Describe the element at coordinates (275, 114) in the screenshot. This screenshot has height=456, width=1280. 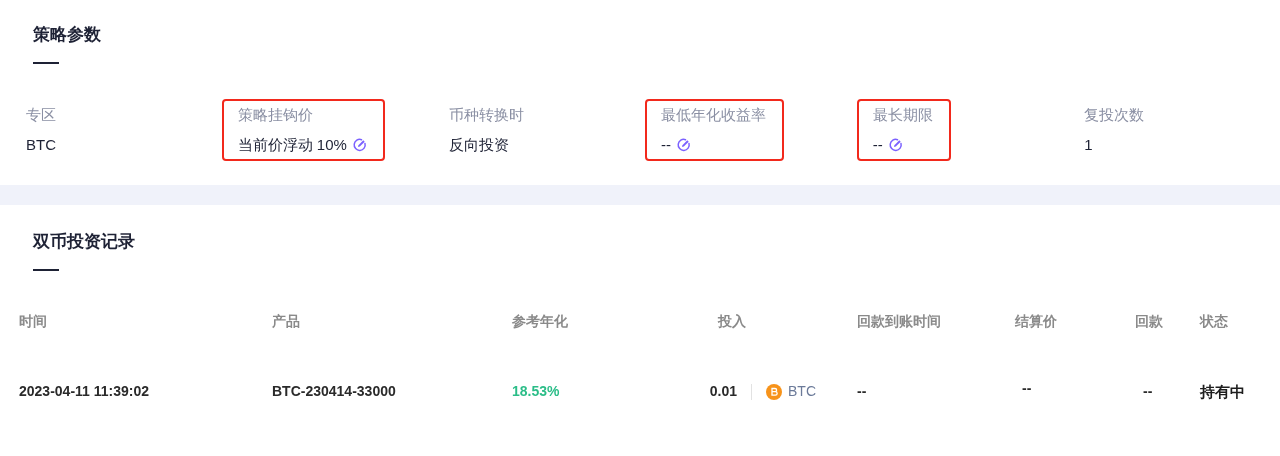
I see `param-label: 策略挂钩价` at that location.